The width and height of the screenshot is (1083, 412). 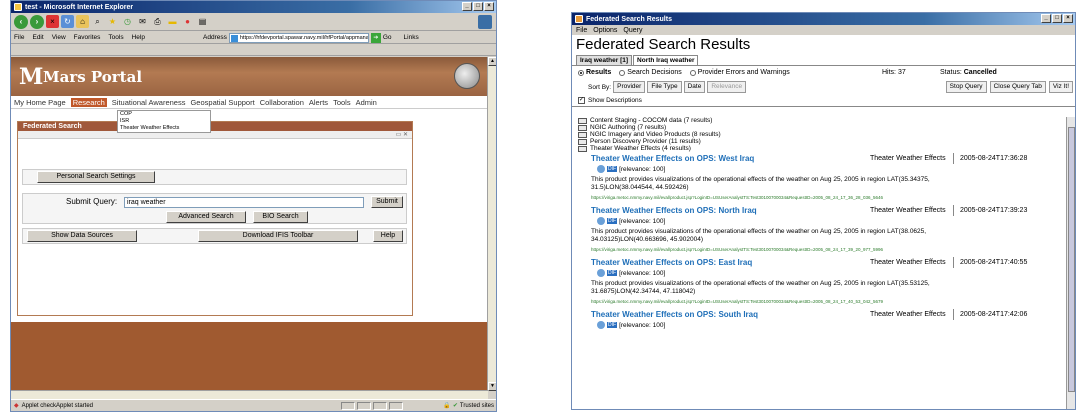 I want to click on back-icon: ‹, so click(x=21, y=21).